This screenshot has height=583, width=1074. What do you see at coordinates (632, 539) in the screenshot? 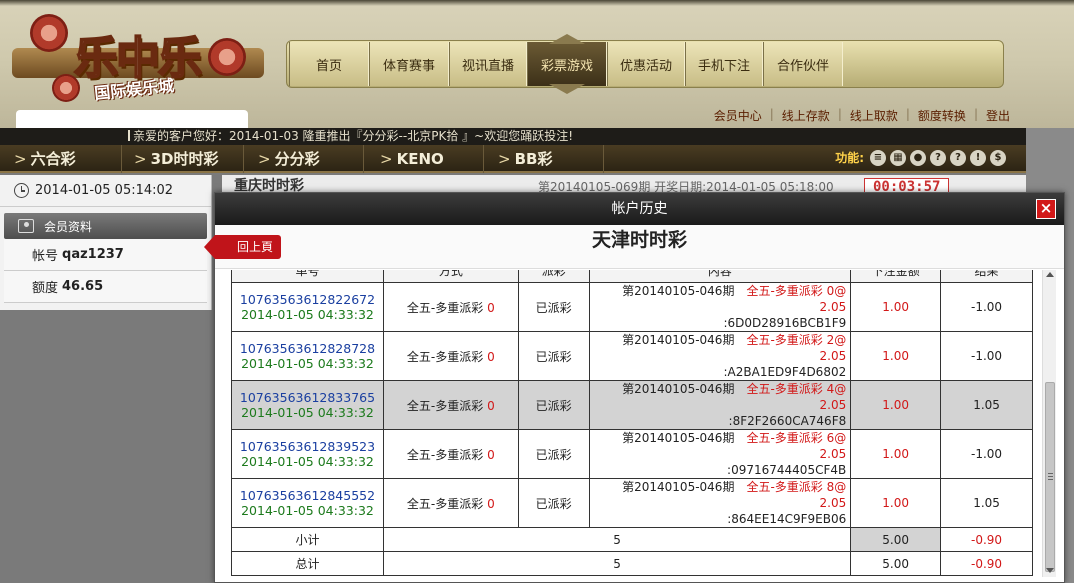
I see `subtotal-row: 小计 5 5.00 -0.90` at bounding box center [632, 539].